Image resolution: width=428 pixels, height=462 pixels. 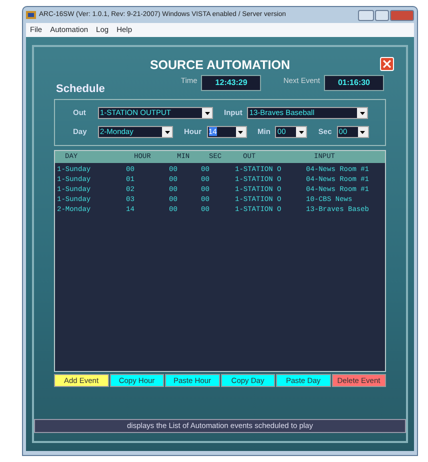 What do you see at coordinates (354, 83) in the screenshot?
I see `next-event-display: 01:16:30` at bounding box center [354, 83].